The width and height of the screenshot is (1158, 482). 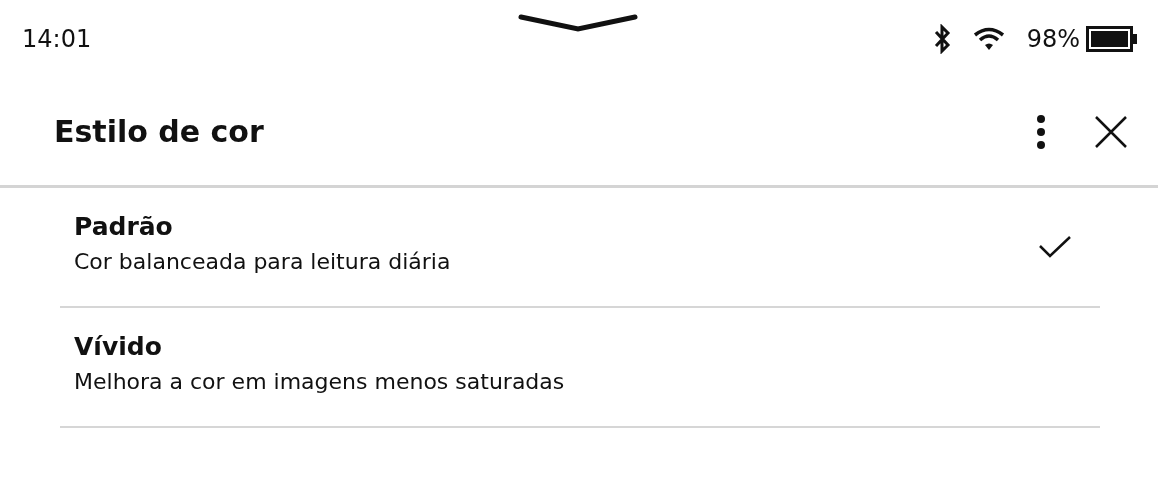 What do you see at coordinates (1111, 131) in the screenshot?
I see `close-icon` at bounding box center [1111, 131].